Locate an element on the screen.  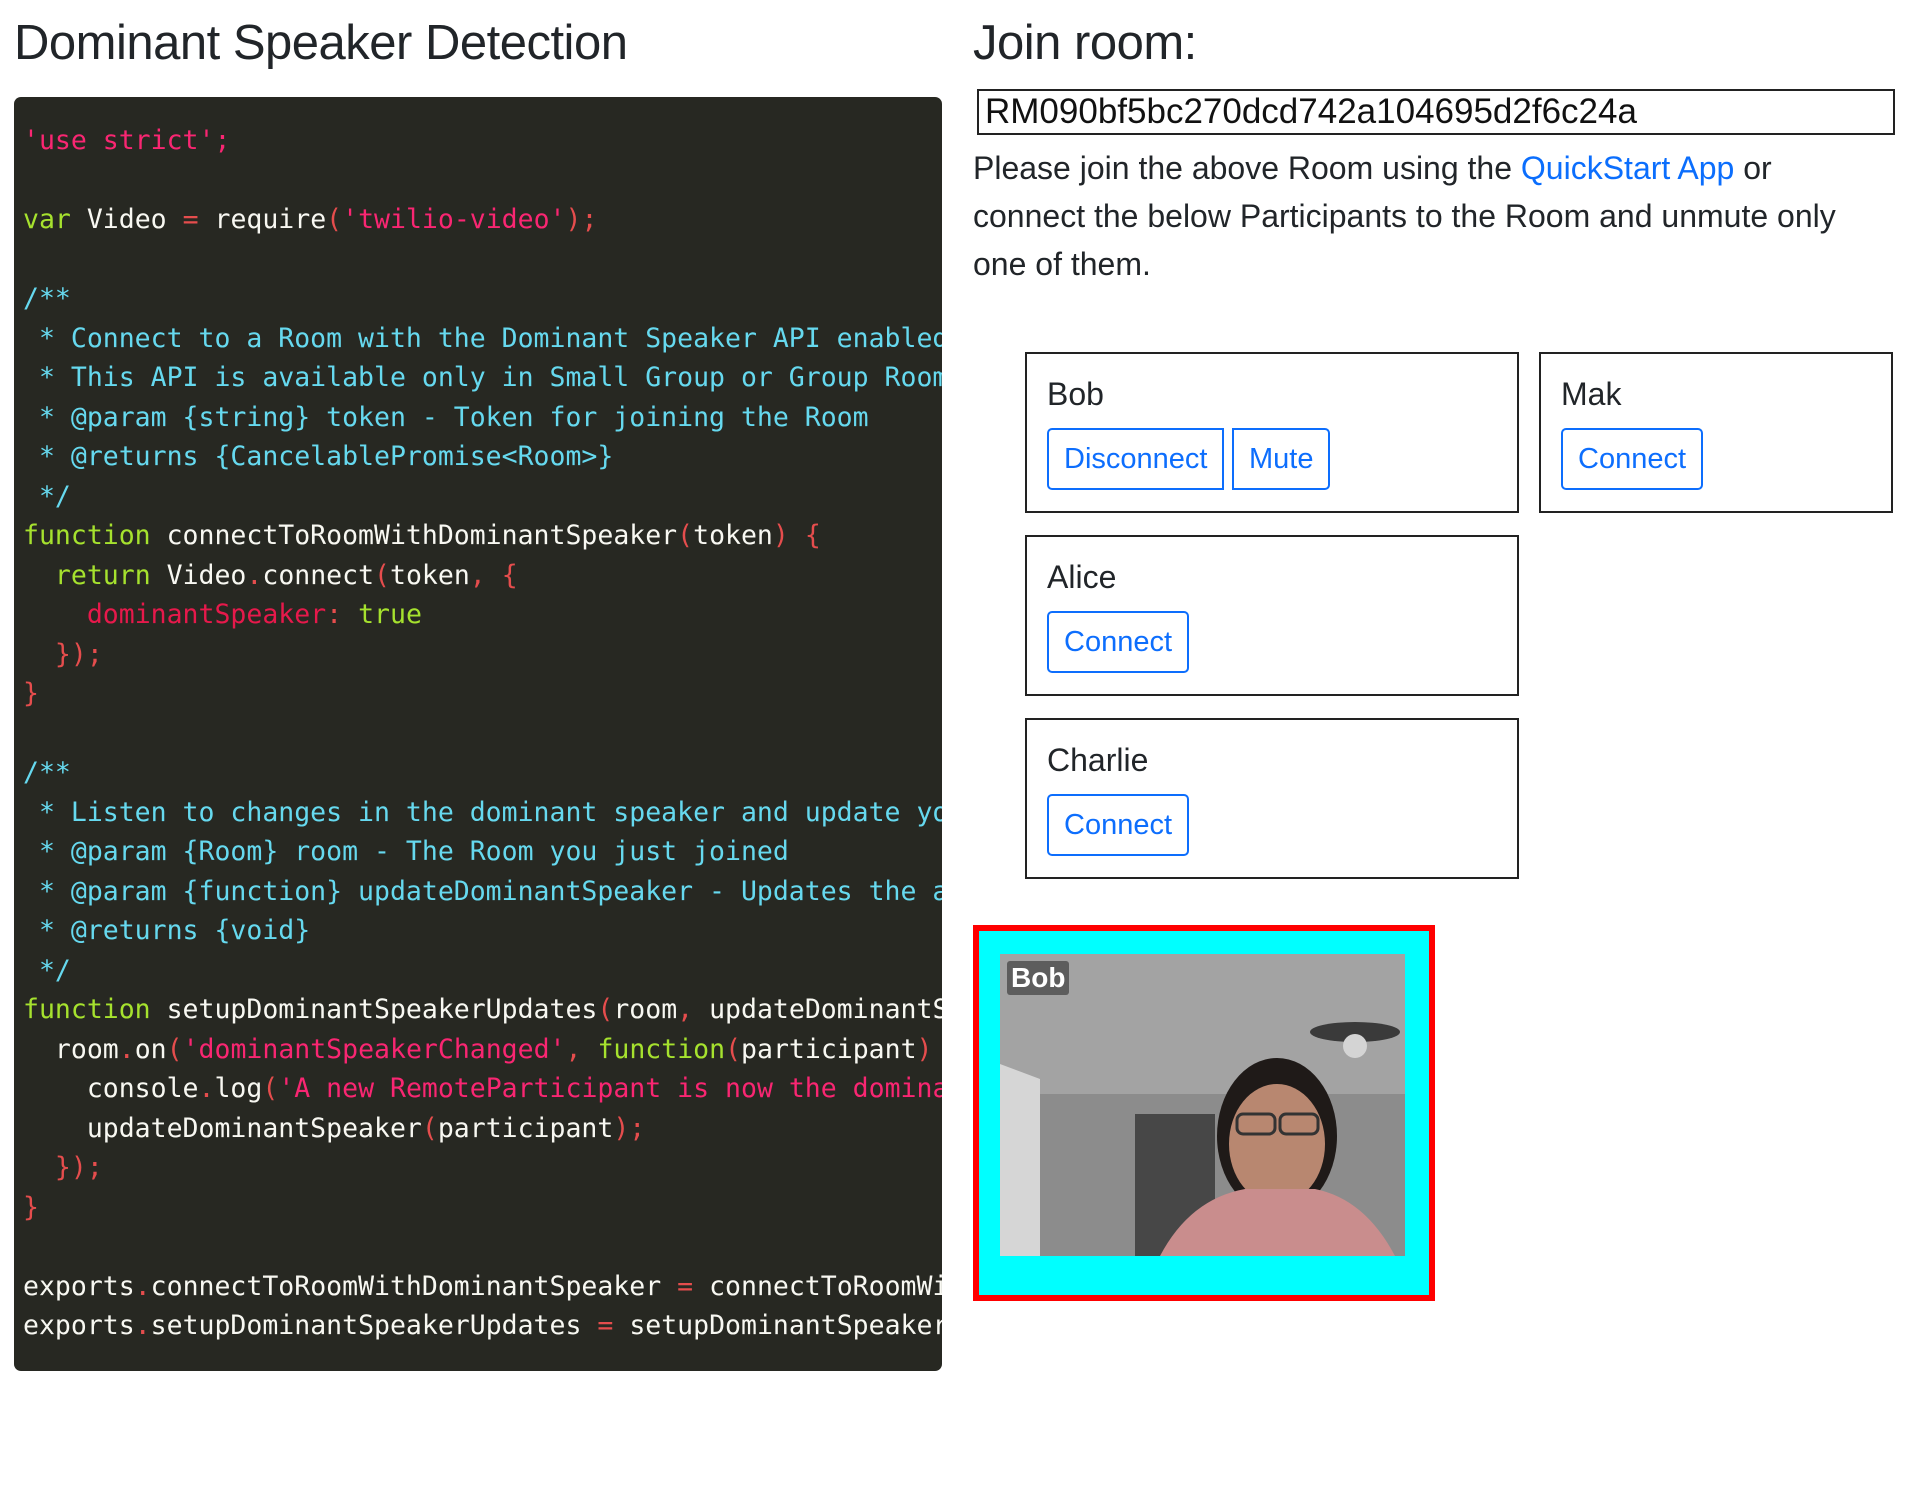
dominant-speaker-video-frame: Bob is located at coordinates (1204, 1113).